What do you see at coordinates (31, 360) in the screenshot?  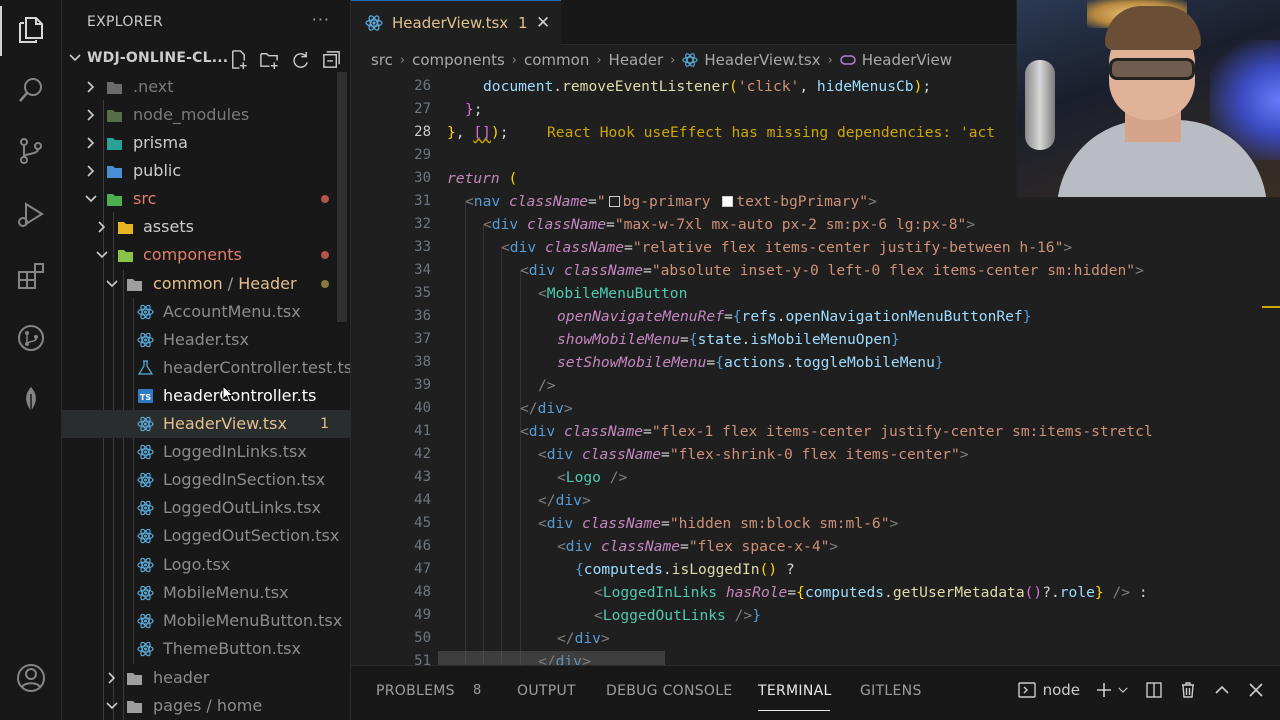 I see `activity-bar` at bounding box center [31, 360].